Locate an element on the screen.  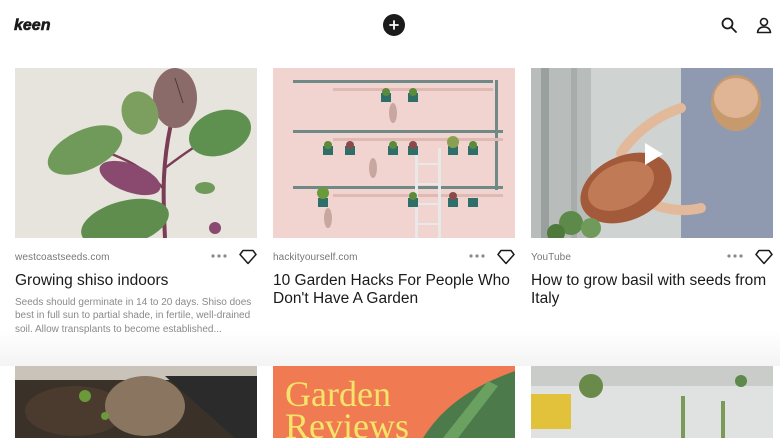
plus-icon is located at coordinates (394, 25).